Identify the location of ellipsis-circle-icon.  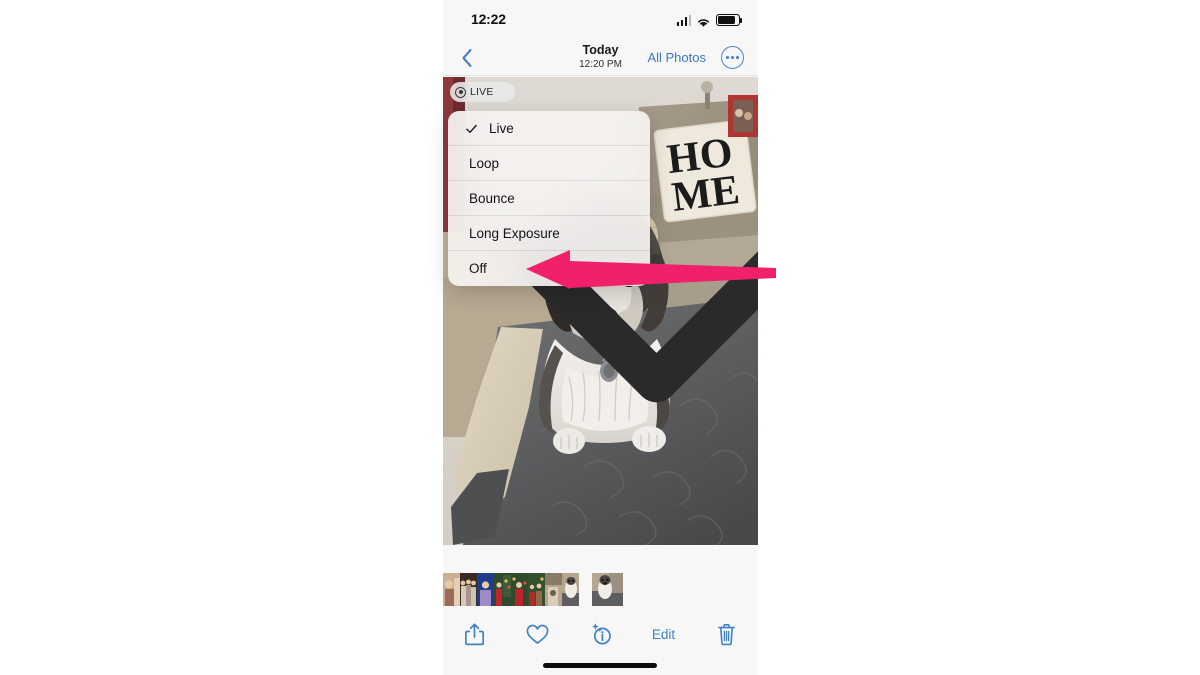
(732, 57).